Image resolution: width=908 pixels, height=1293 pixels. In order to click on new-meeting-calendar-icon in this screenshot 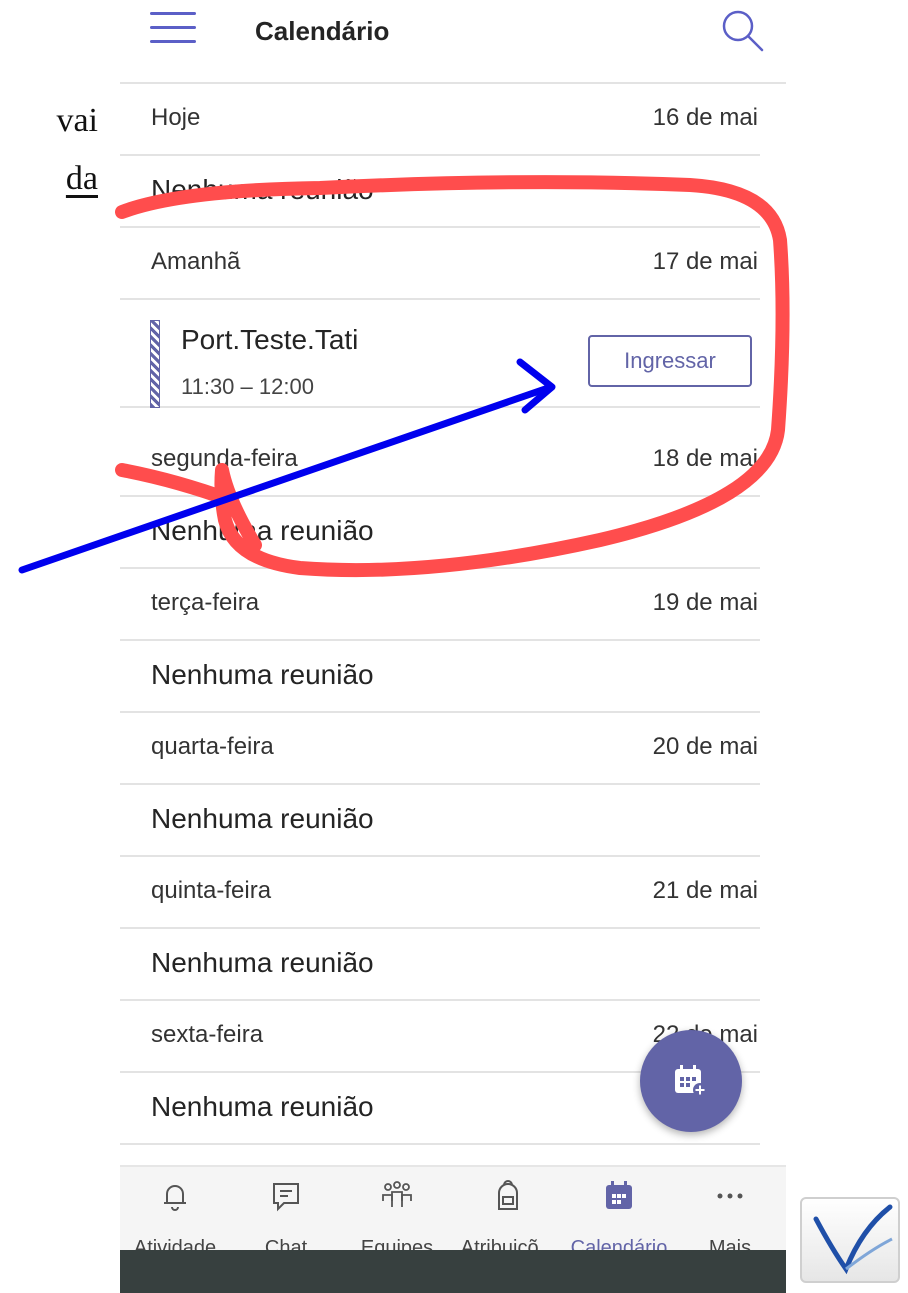, I will do `click(691, 1081)`.